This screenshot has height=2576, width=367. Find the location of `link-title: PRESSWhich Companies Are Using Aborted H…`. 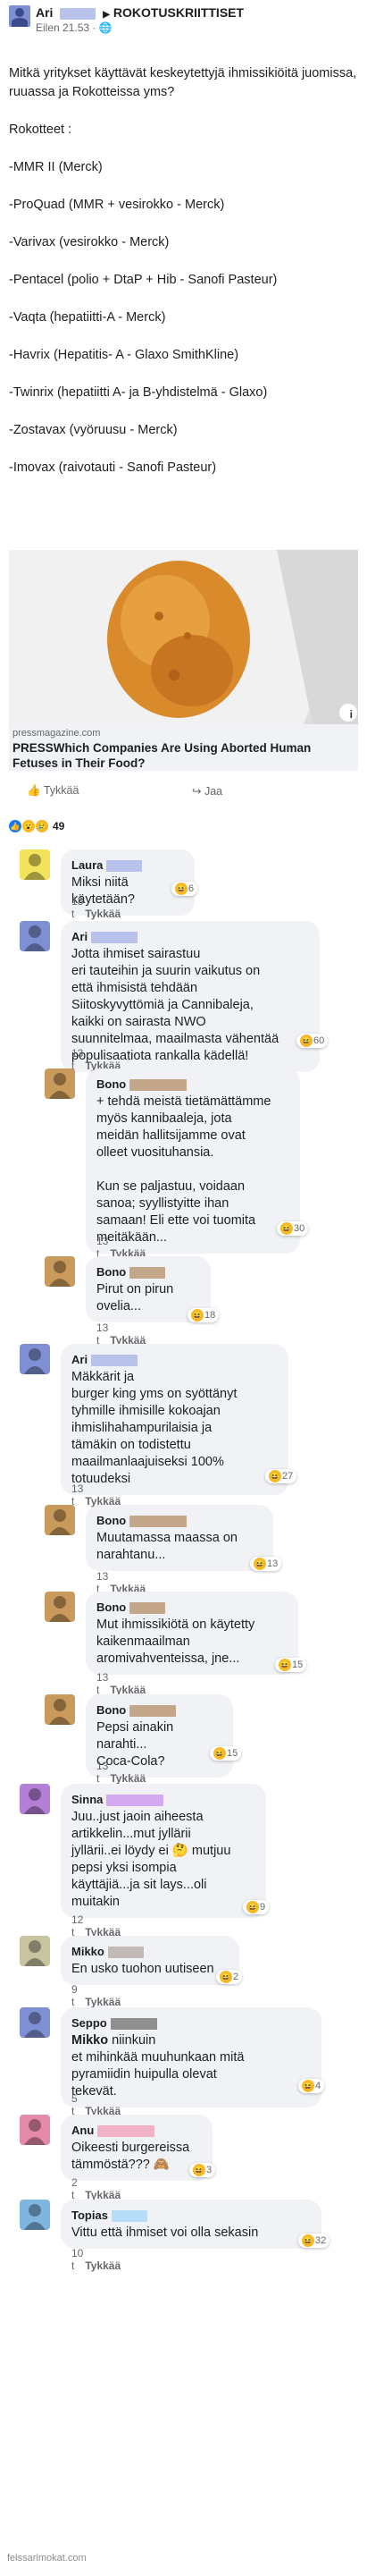

link-title: PRESSWhich Companies Are Using Aborted H… is located at coordinates (162, 755).